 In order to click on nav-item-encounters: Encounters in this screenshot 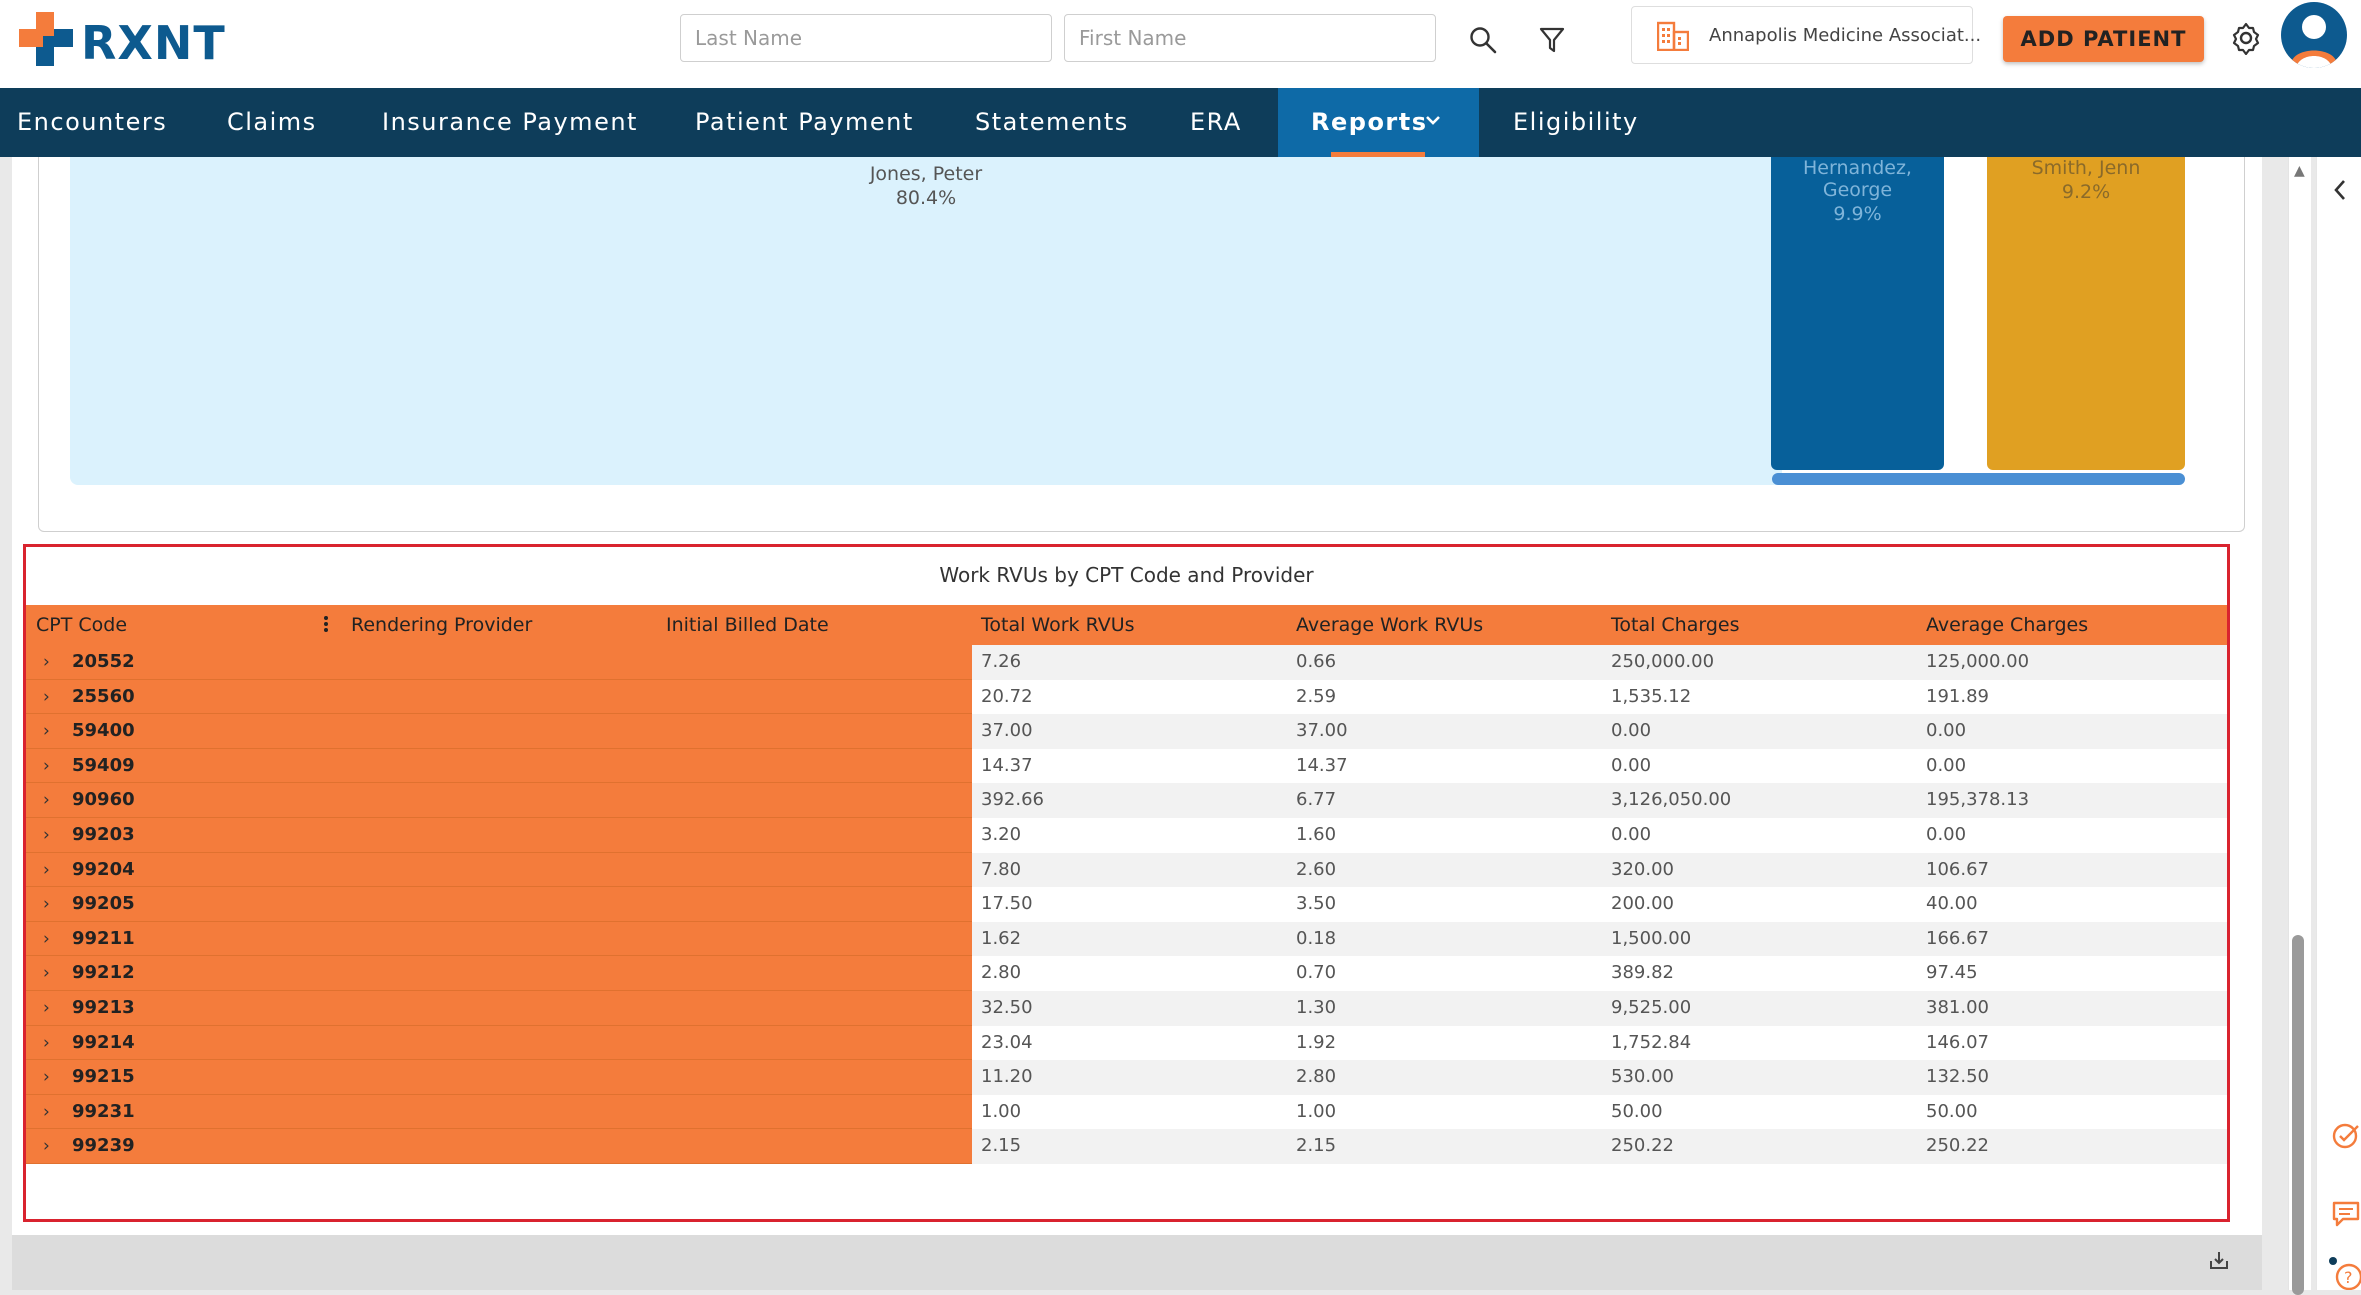, I will do `click(92, 122)`.